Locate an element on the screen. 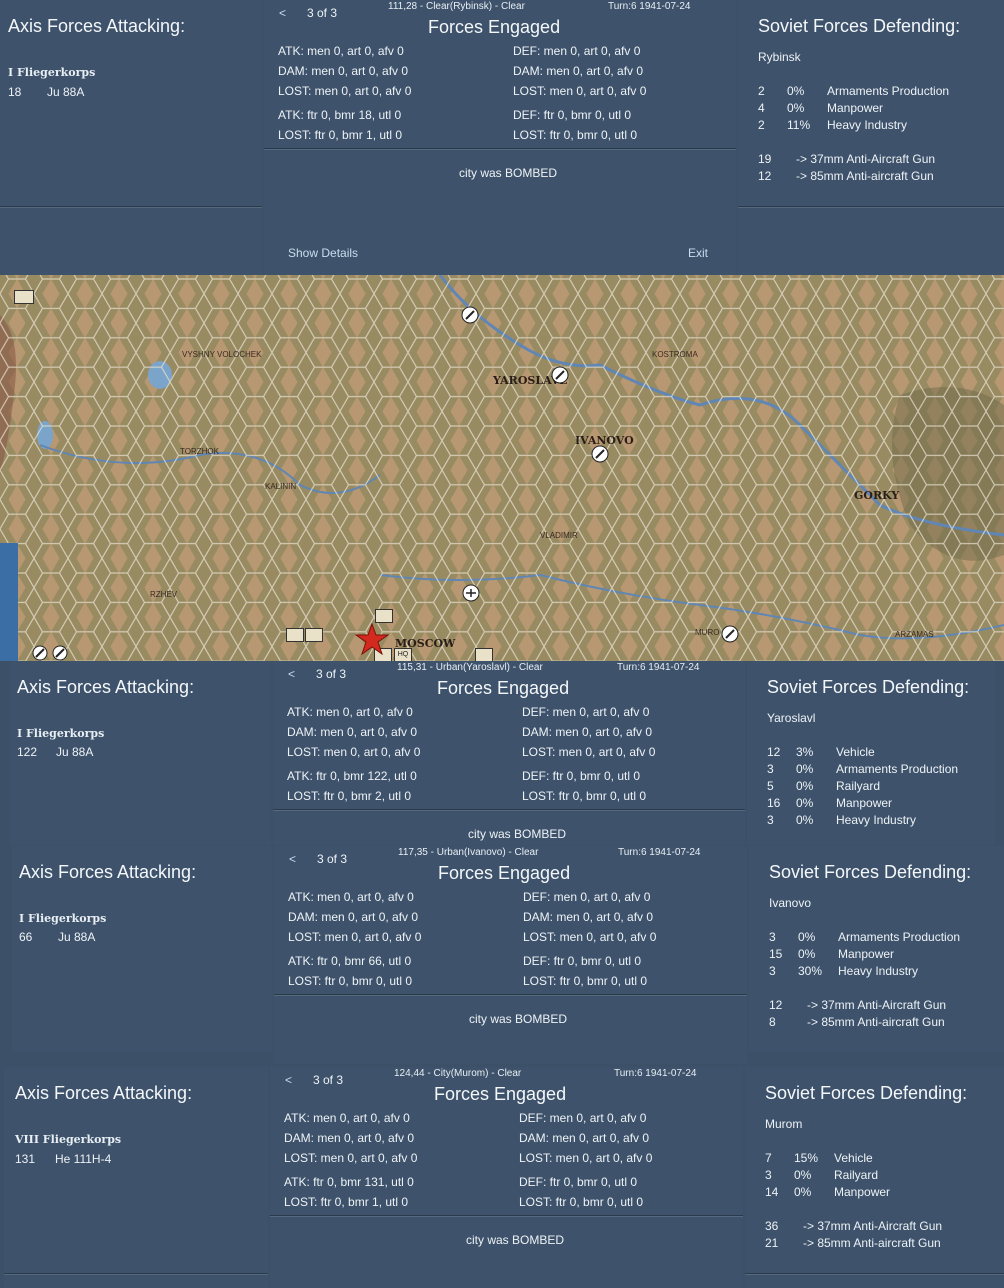 This screenshot has width=1004, height=1288. aa-count: 36 is located at coordinates (772, 1226).